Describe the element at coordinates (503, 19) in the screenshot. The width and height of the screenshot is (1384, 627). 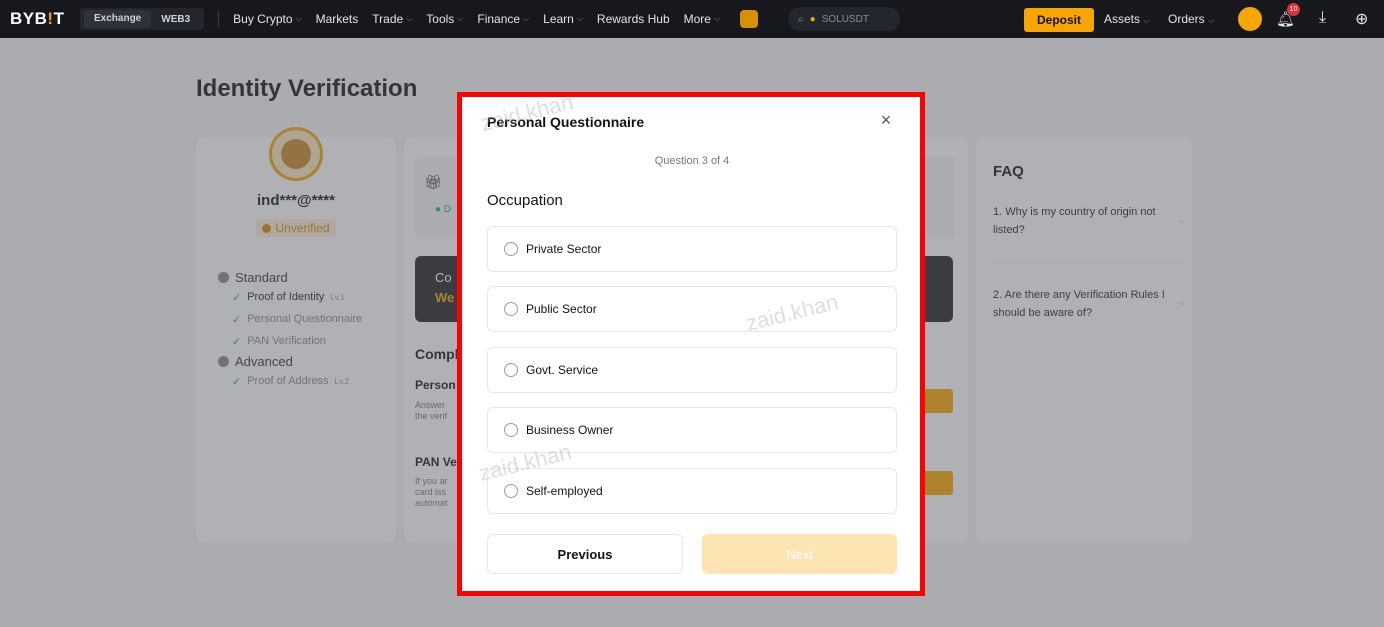
I see `nav-finance: Finance ⌵` at that location.